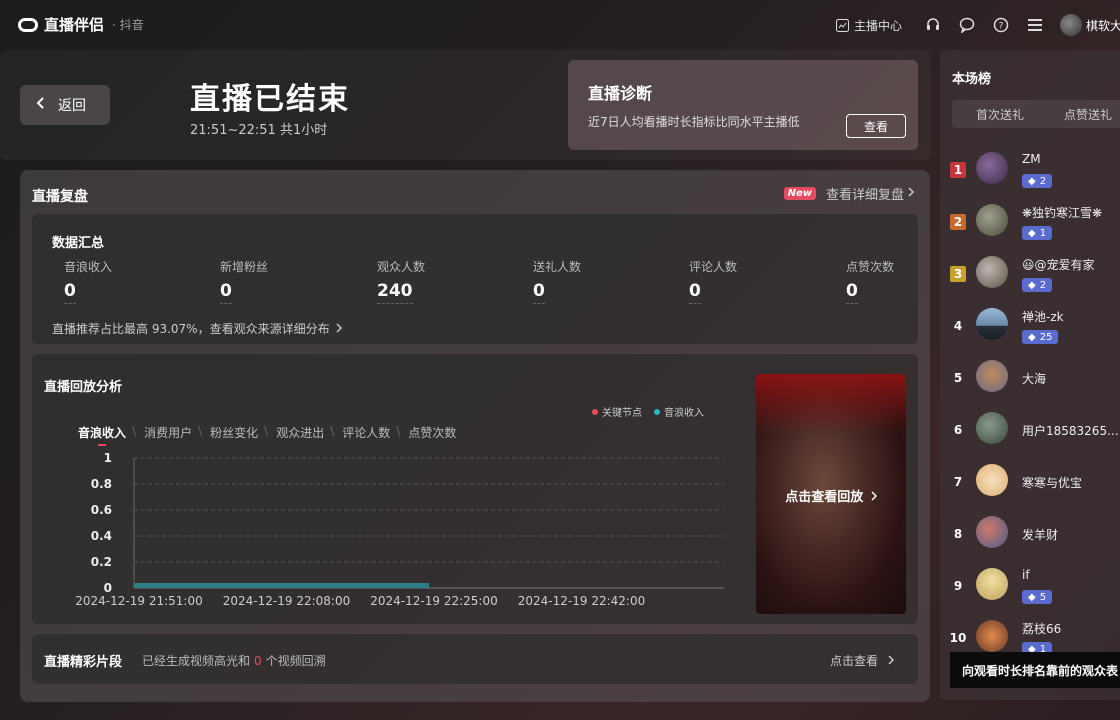  Describe the element at coordinates (824, 497) in the screenshot. I see `view-replay-label: 点击查看回放` at that location.